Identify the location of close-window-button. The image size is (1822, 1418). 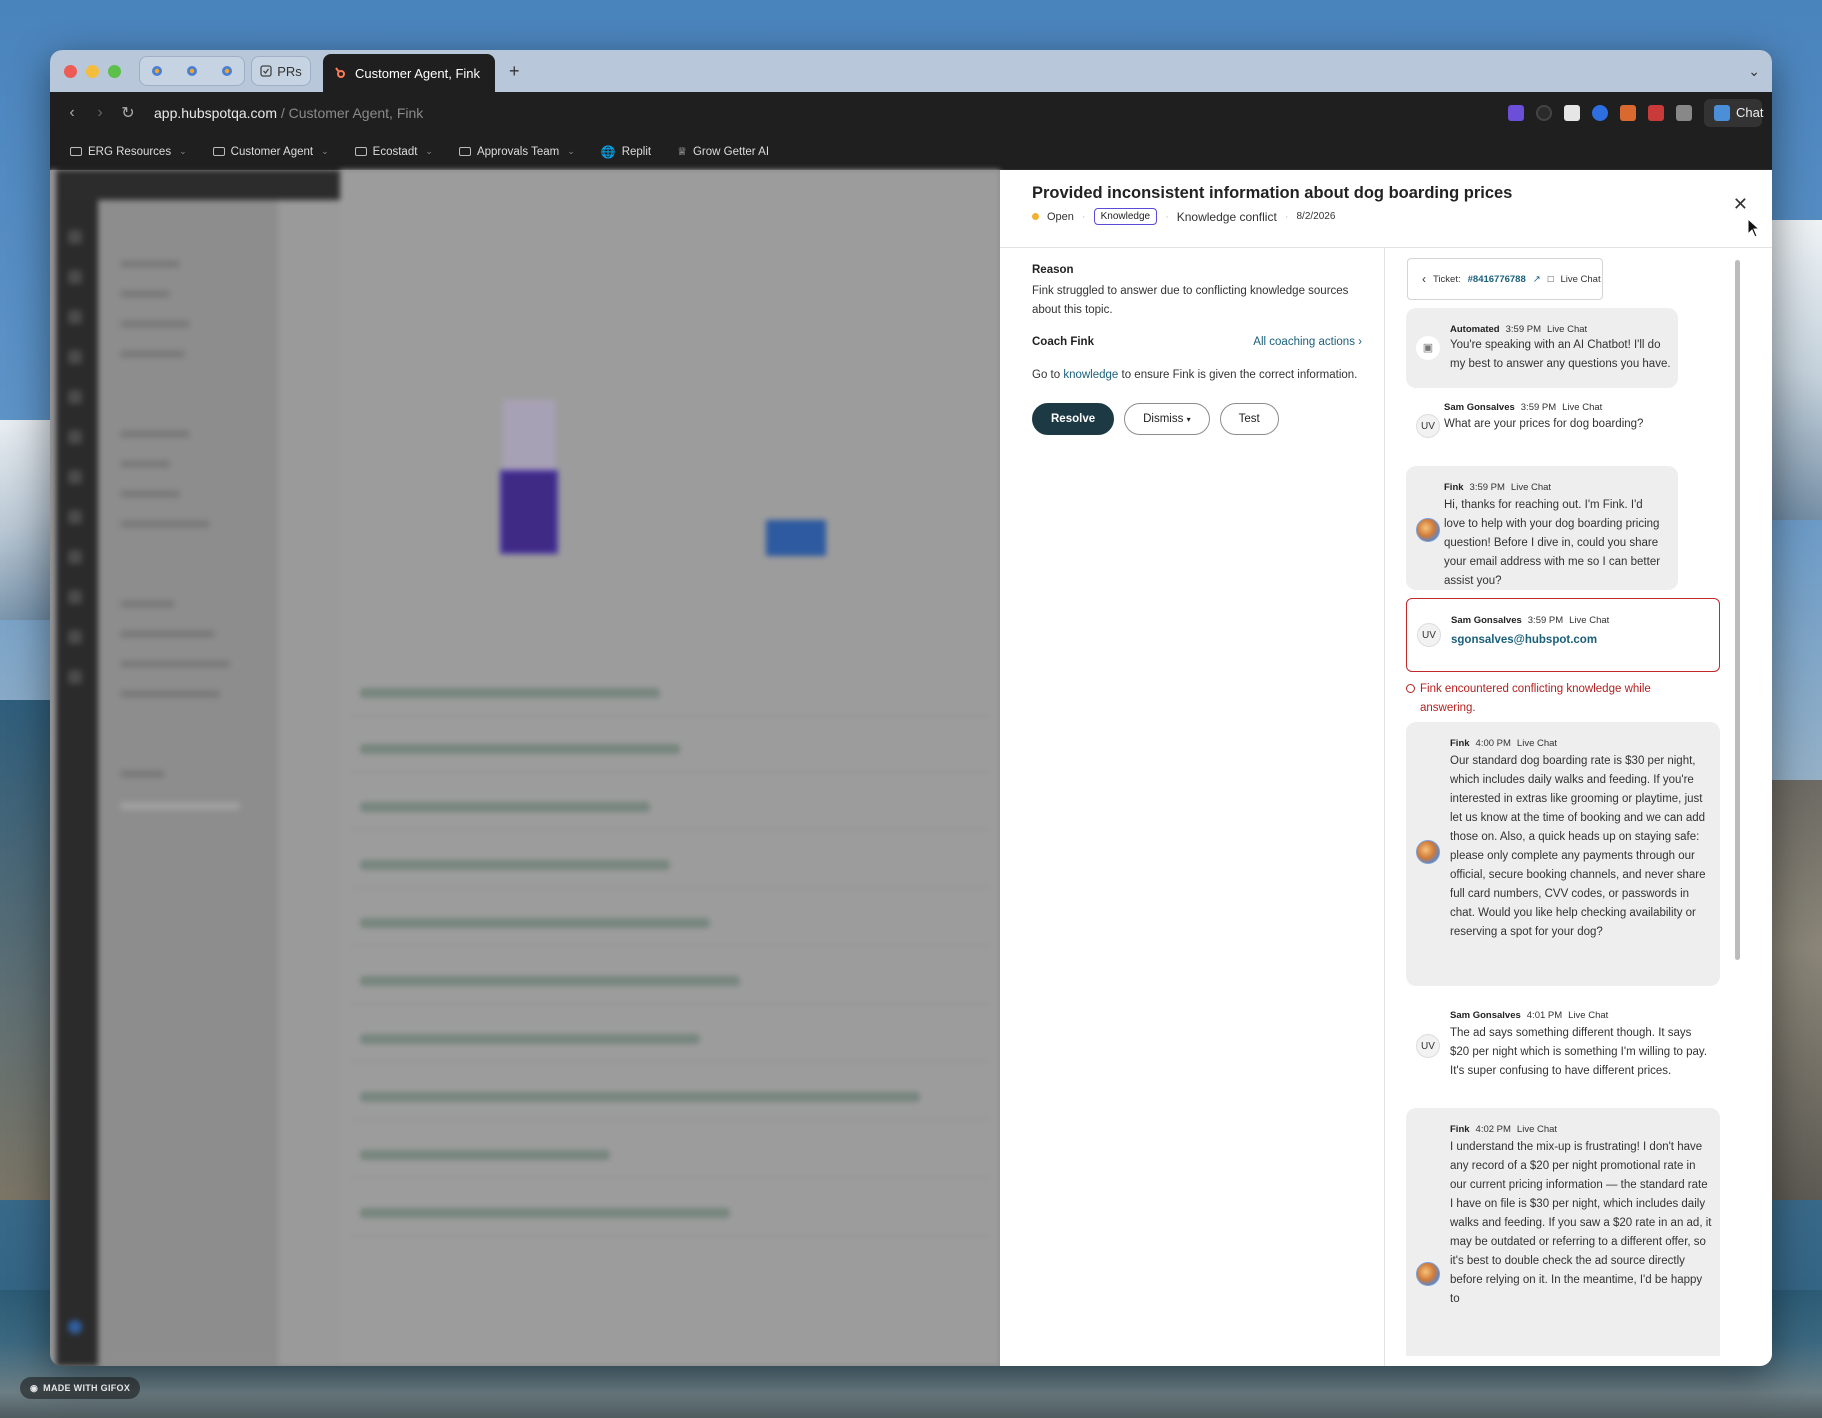
(70, 71).